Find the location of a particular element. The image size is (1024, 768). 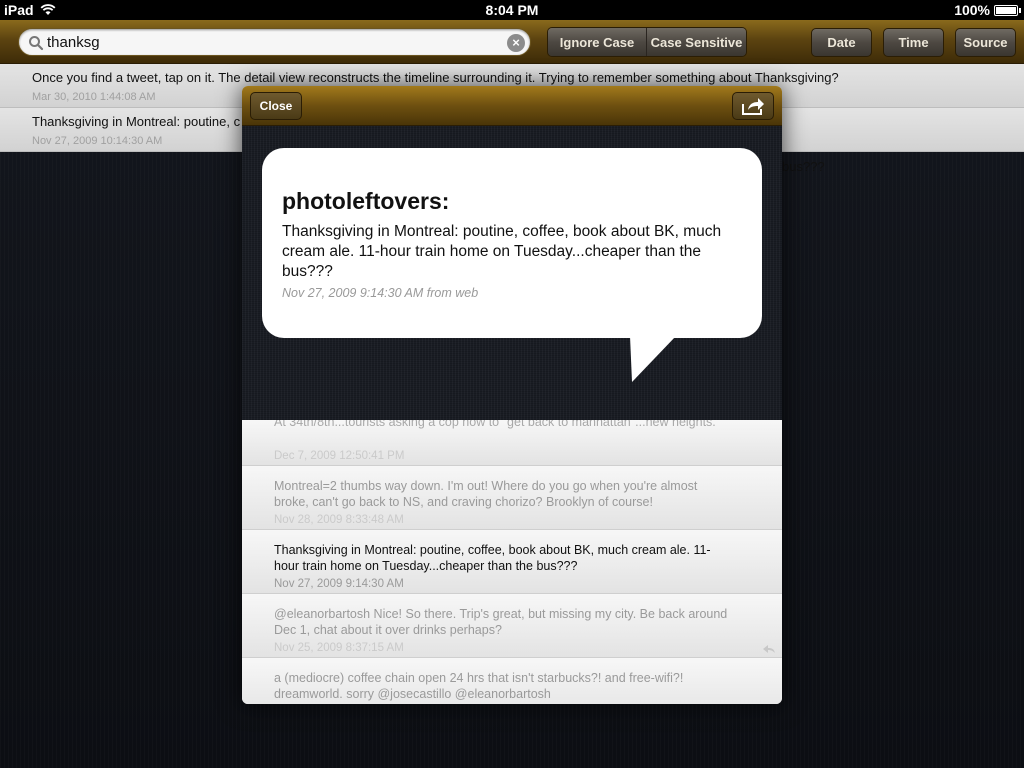

timeline-date: Nov 28, 2009 8:33:48 AM is located at coordinates (339, 520).